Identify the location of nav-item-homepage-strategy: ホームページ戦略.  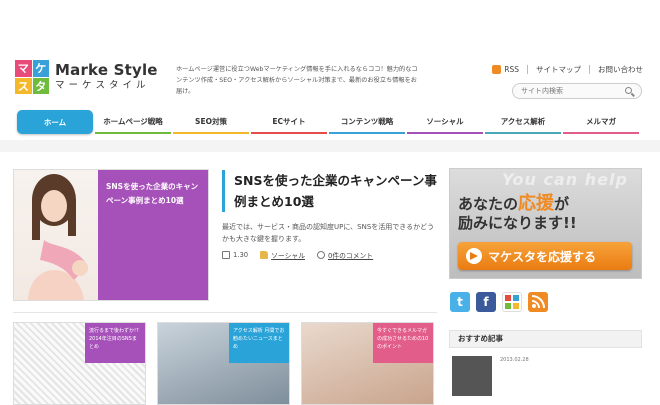
(133, 122).